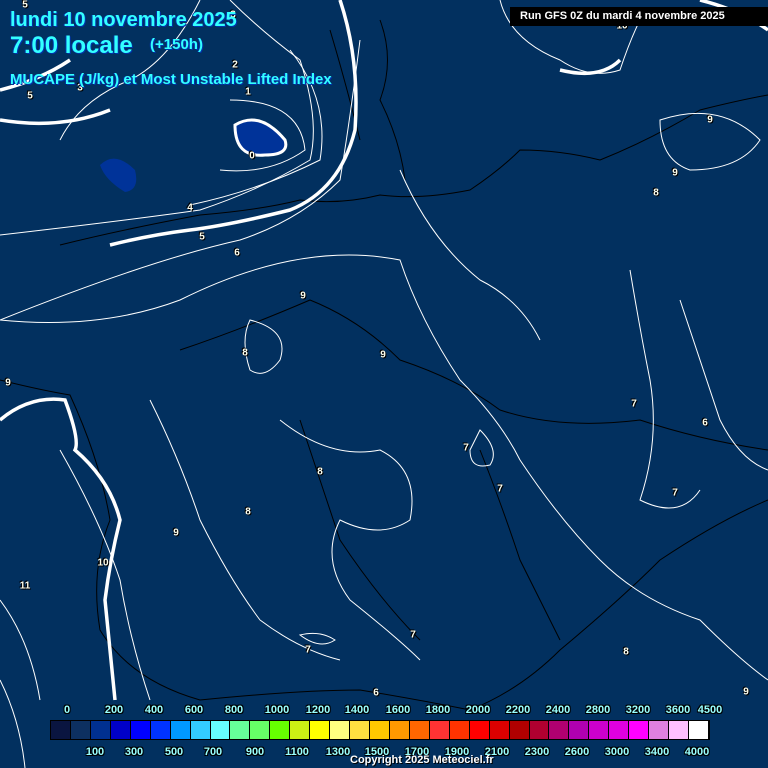 The image size is (768, 768). What do you see at coordinates (398, 710) in the screenshot?
I see `colorbar-label: 1600` at bounding box center [398, 710].